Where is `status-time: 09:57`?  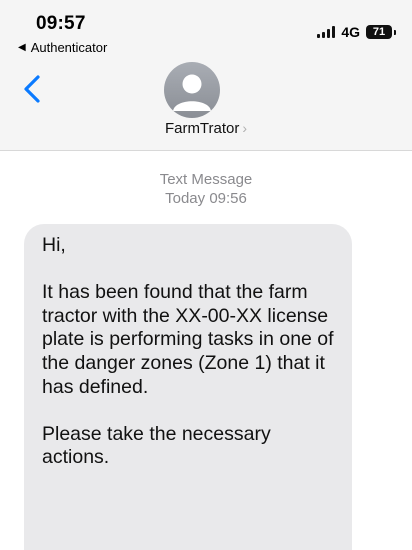
status-time: 09:57 is located at coordinates (61, 23).